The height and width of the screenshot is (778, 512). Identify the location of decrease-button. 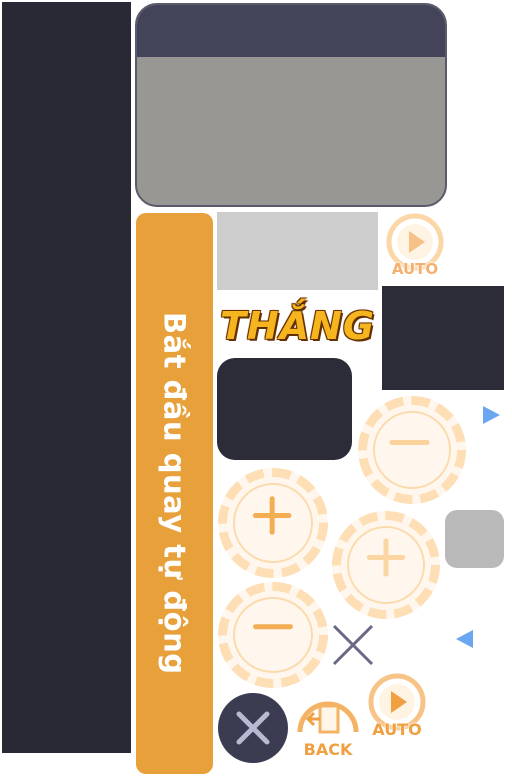
(412, 450).